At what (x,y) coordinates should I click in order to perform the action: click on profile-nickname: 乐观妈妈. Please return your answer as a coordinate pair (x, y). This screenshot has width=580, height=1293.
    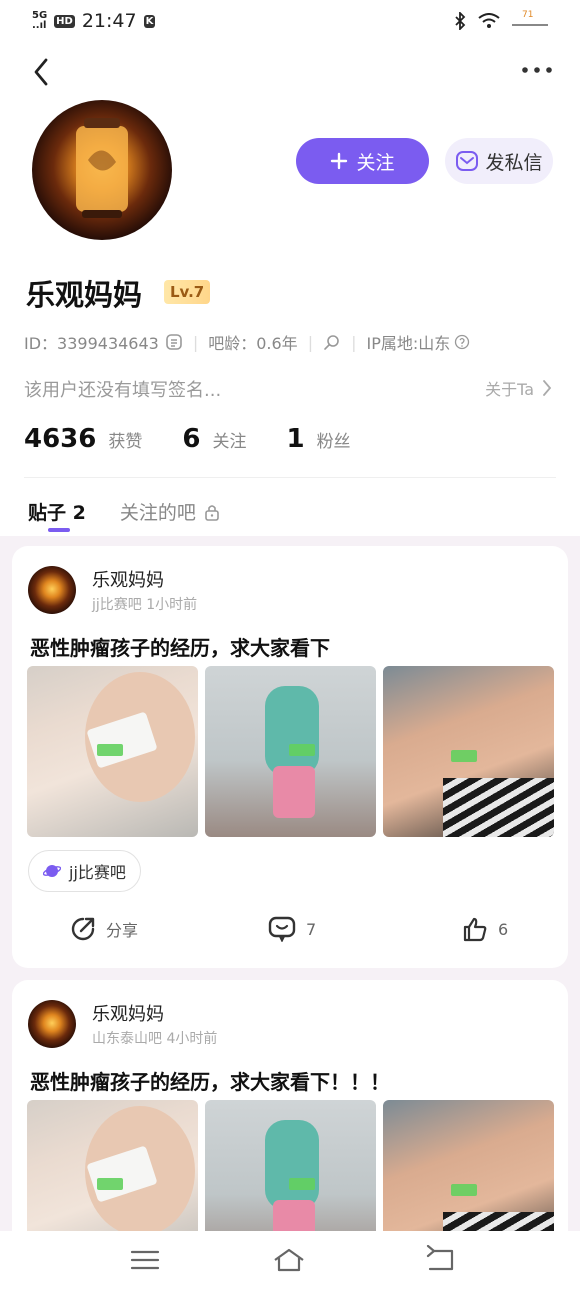
    Looking at the image, I should click on (84, 295).